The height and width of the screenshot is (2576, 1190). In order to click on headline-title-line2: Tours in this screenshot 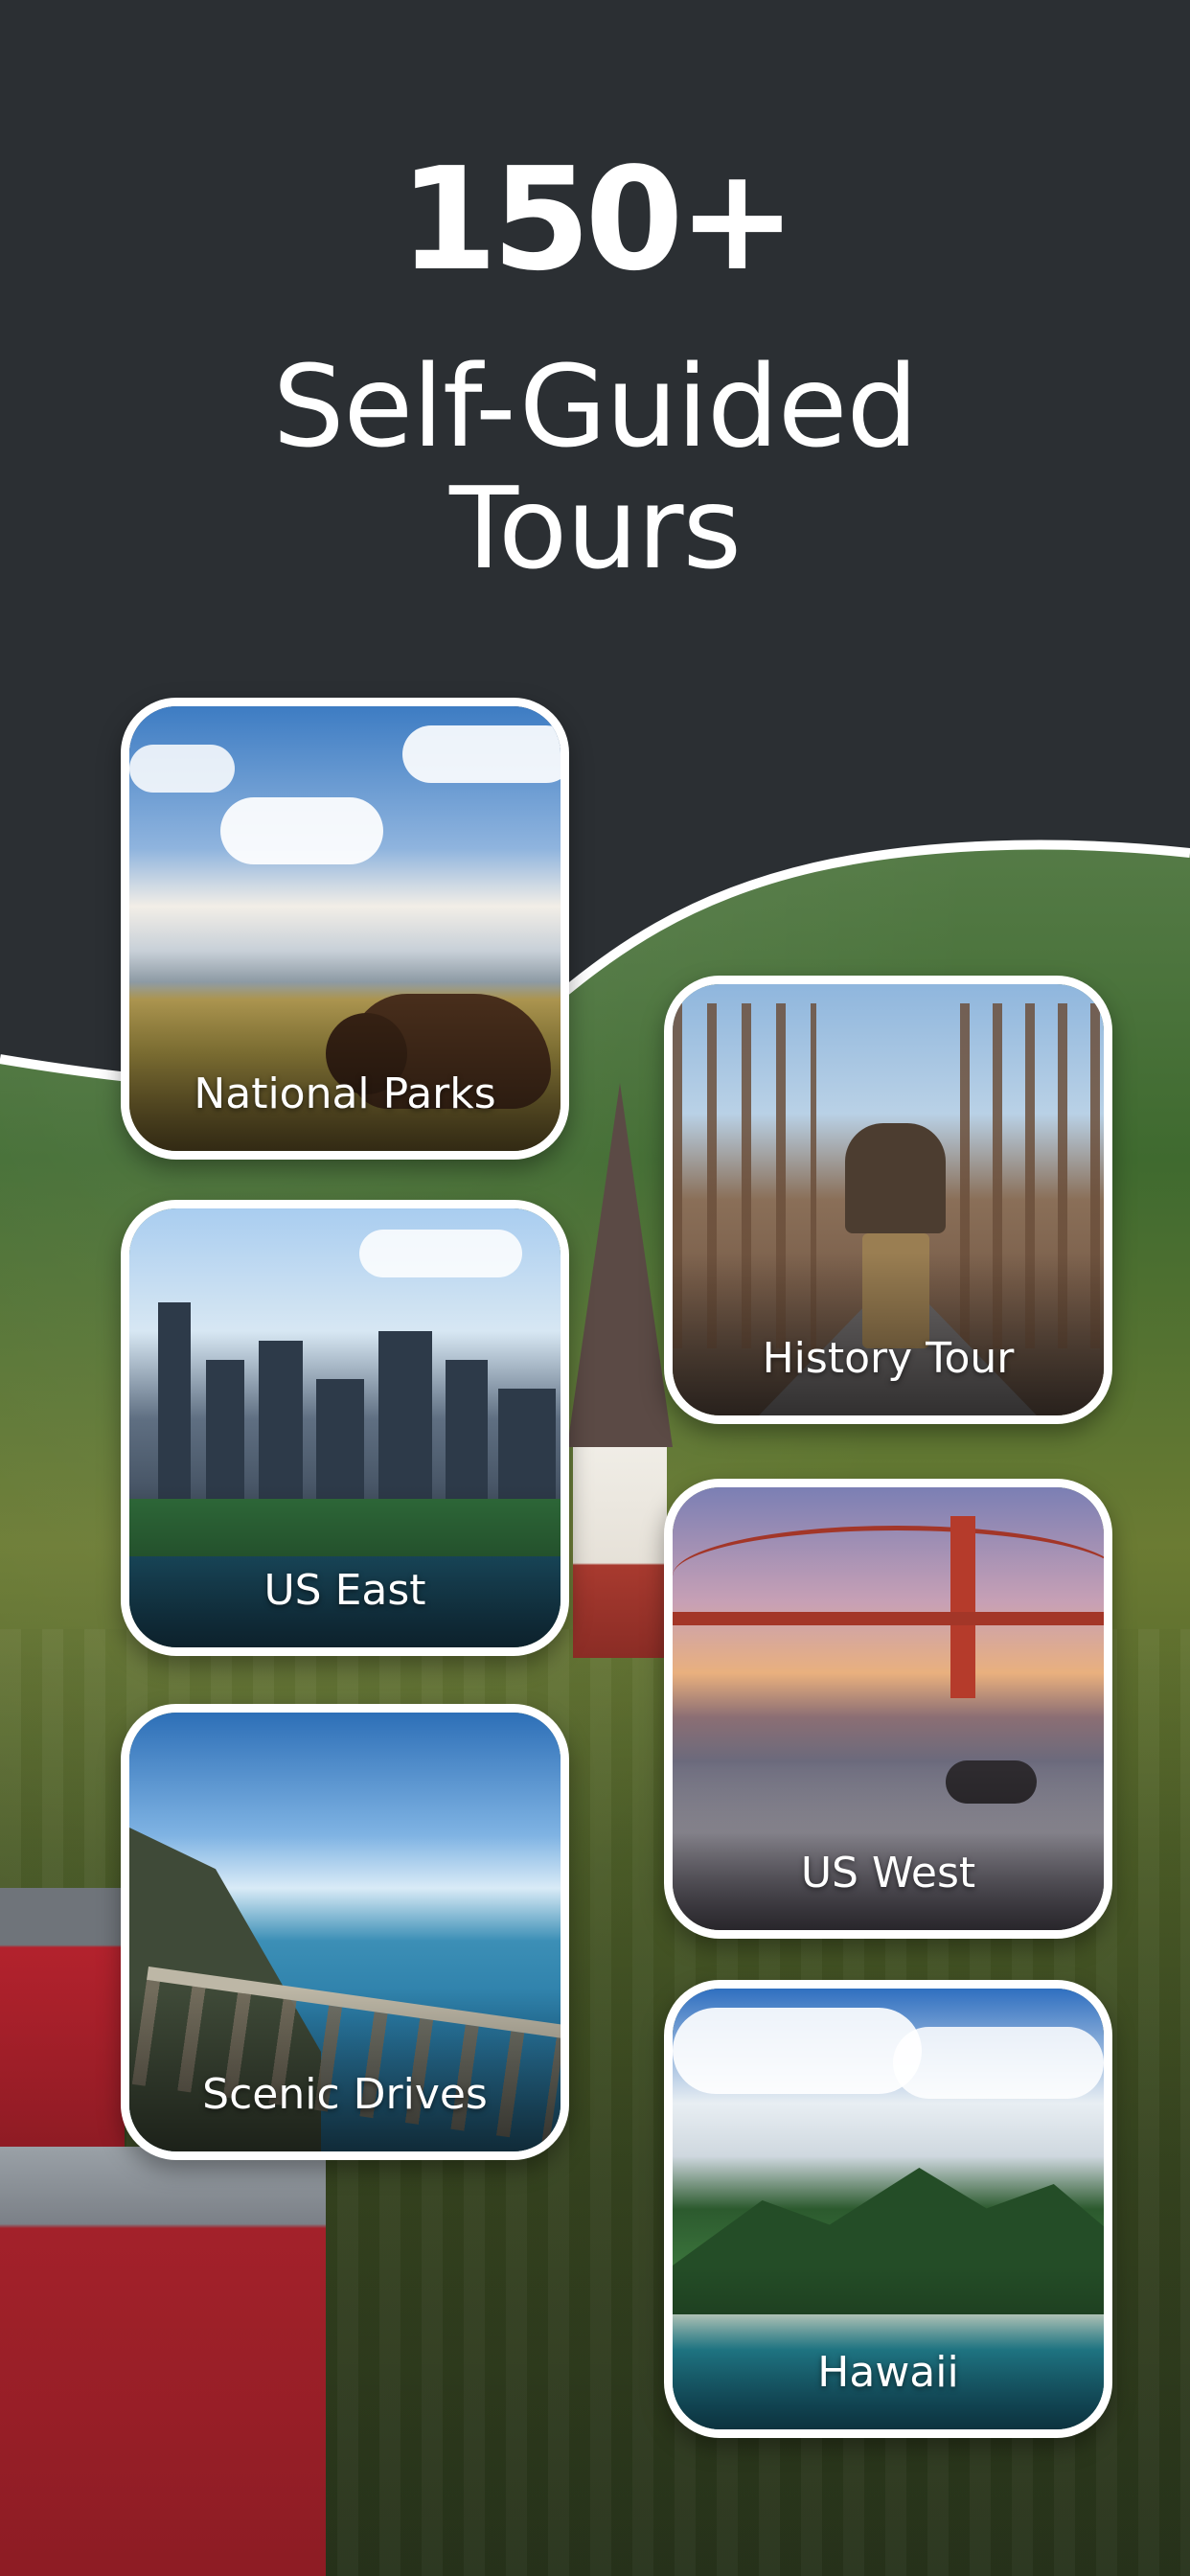, I will do `click(595, 528)`.